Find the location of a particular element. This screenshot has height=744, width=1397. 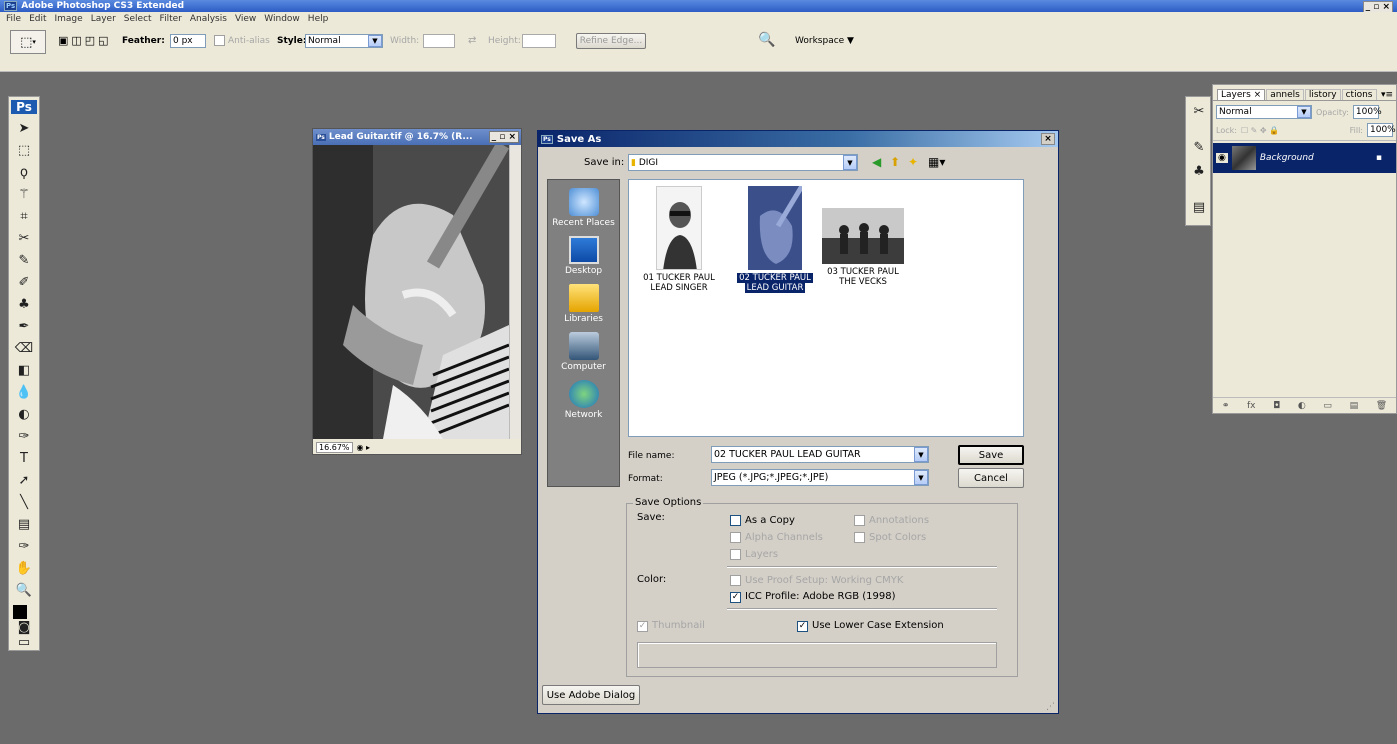

menu-view: View is located at coordinates (245, 19).